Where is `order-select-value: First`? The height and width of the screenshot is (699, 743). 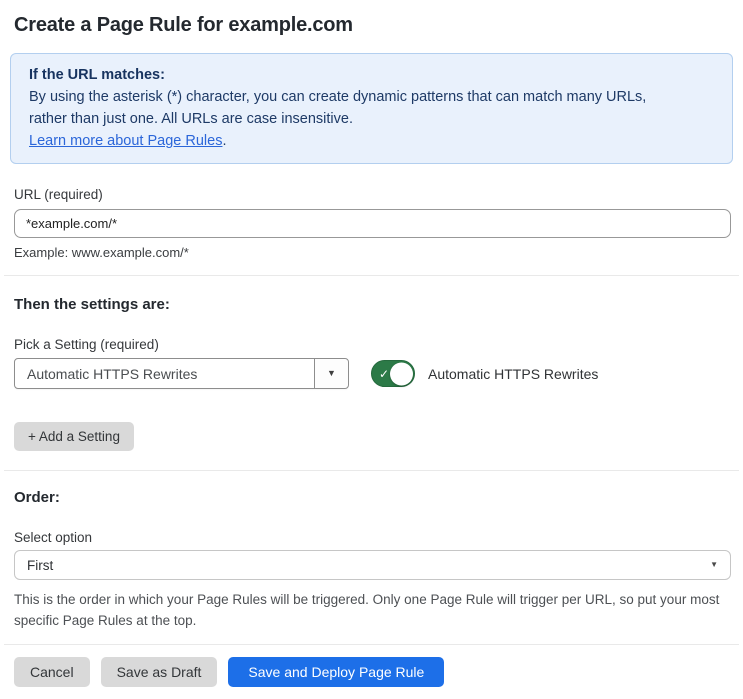 order-select-value: First is located at coordinates (40, 565).